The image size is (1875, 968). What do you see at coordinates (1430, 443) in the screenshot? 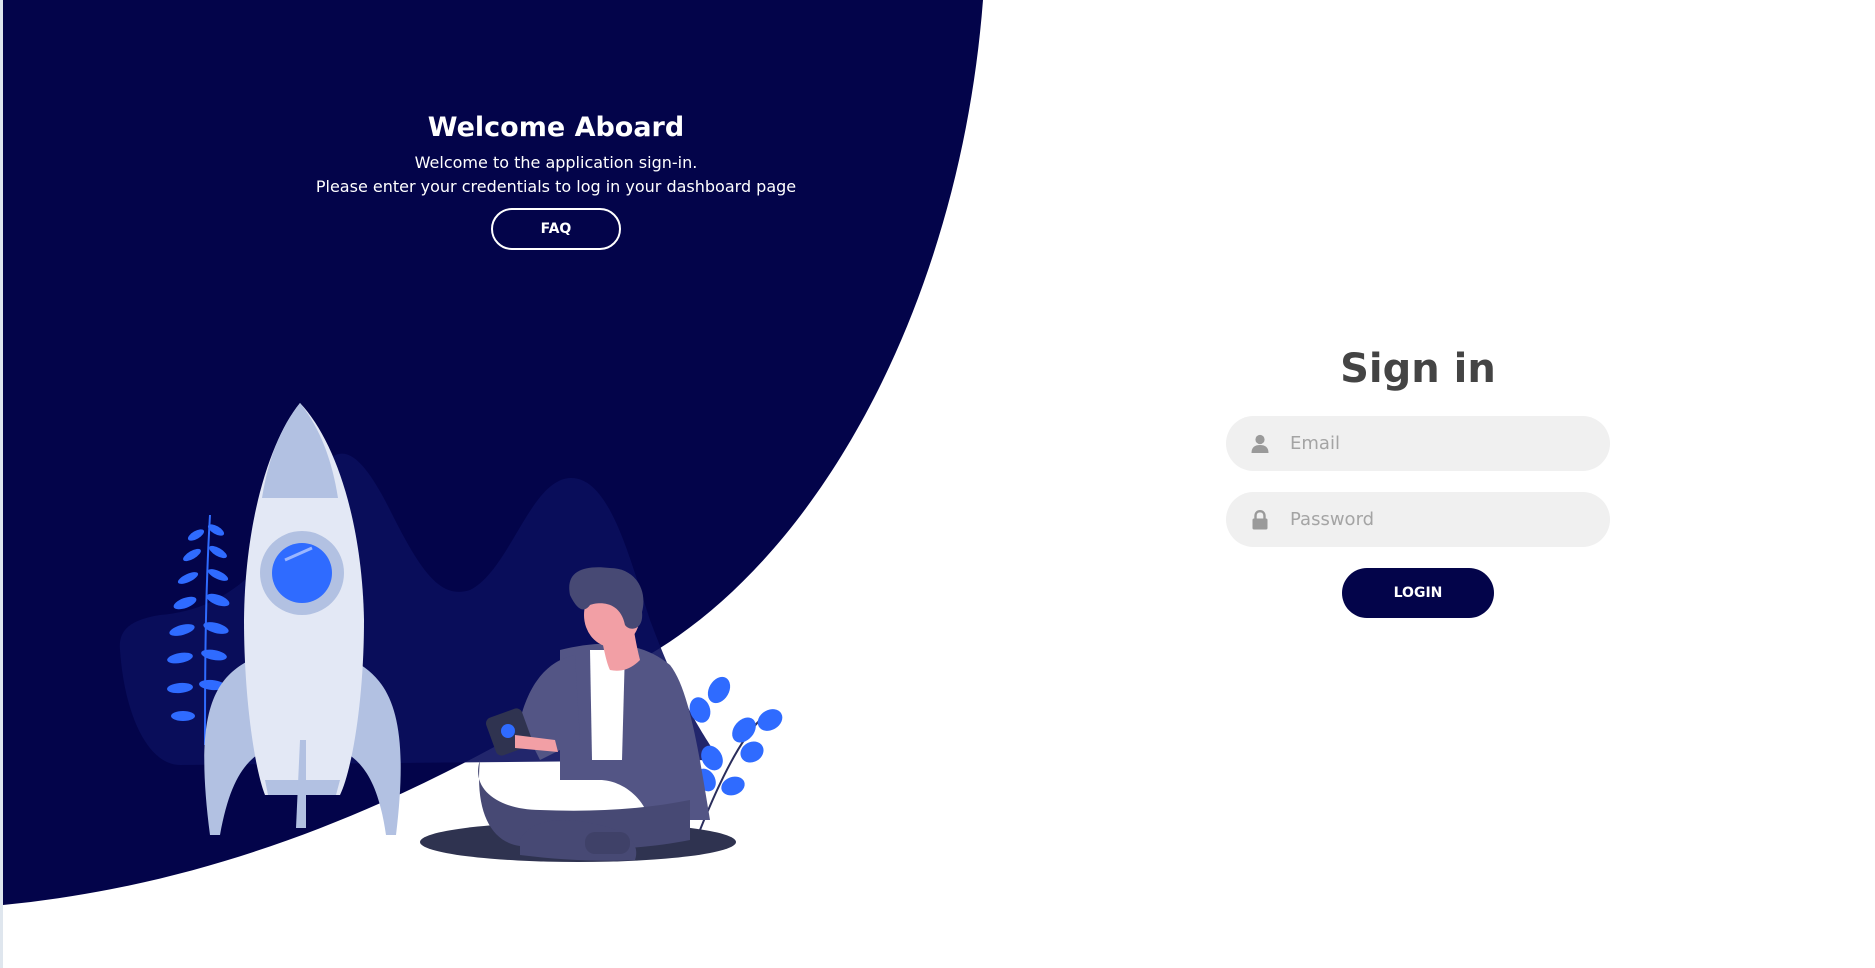
I see `email-input` at bounding box center [1430, 443].